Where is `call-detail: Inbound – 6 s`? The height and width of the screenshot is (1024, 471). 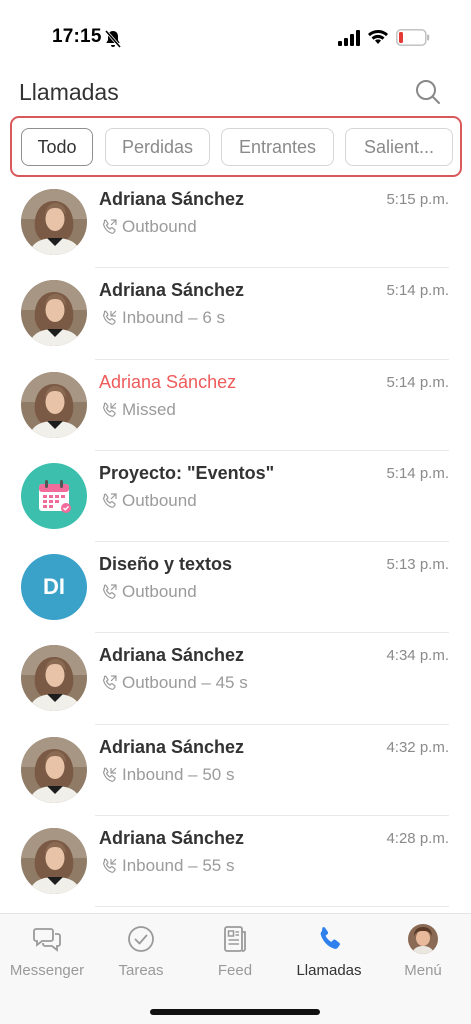 call-detail: Inbound – 6 s is located at coordinates (162, 318).